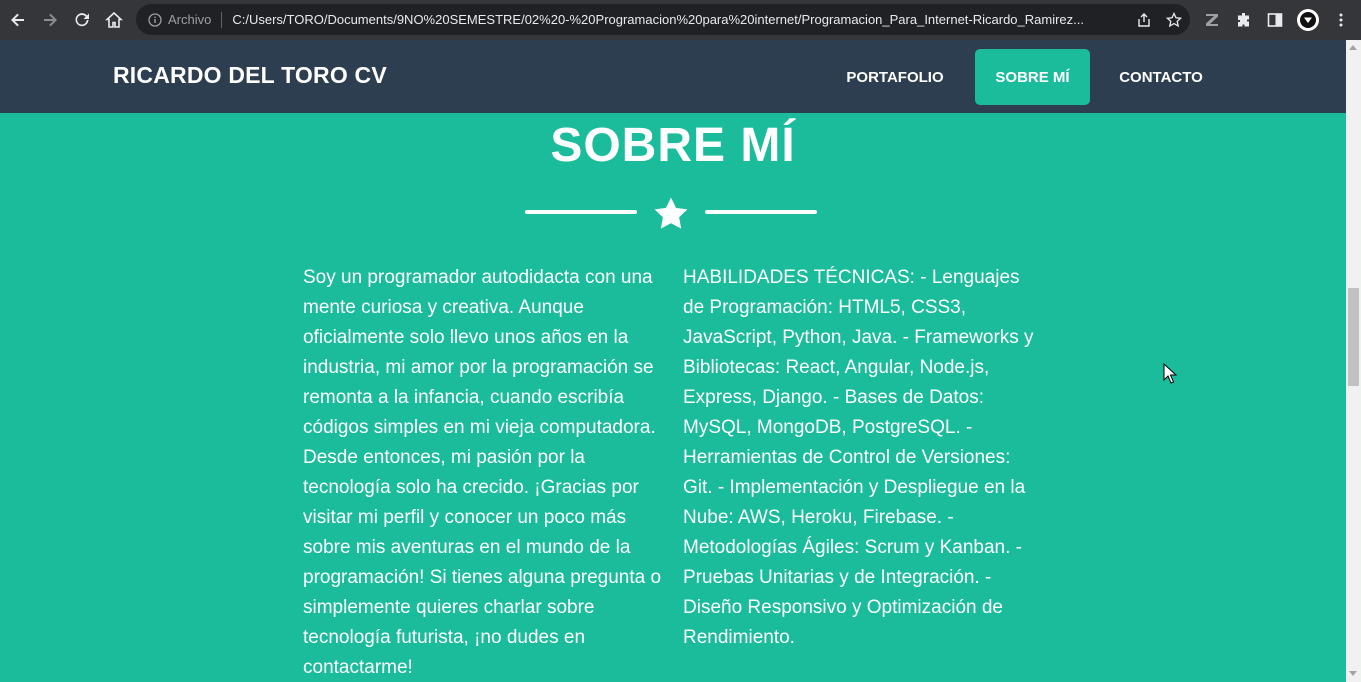 The height and width of the screenshot is (682, 1361). What do you see at coordinates (1161, 77) in the screenshot?
I see `nav-contacto: CONTACTO` at bounding box center [1161, 77].